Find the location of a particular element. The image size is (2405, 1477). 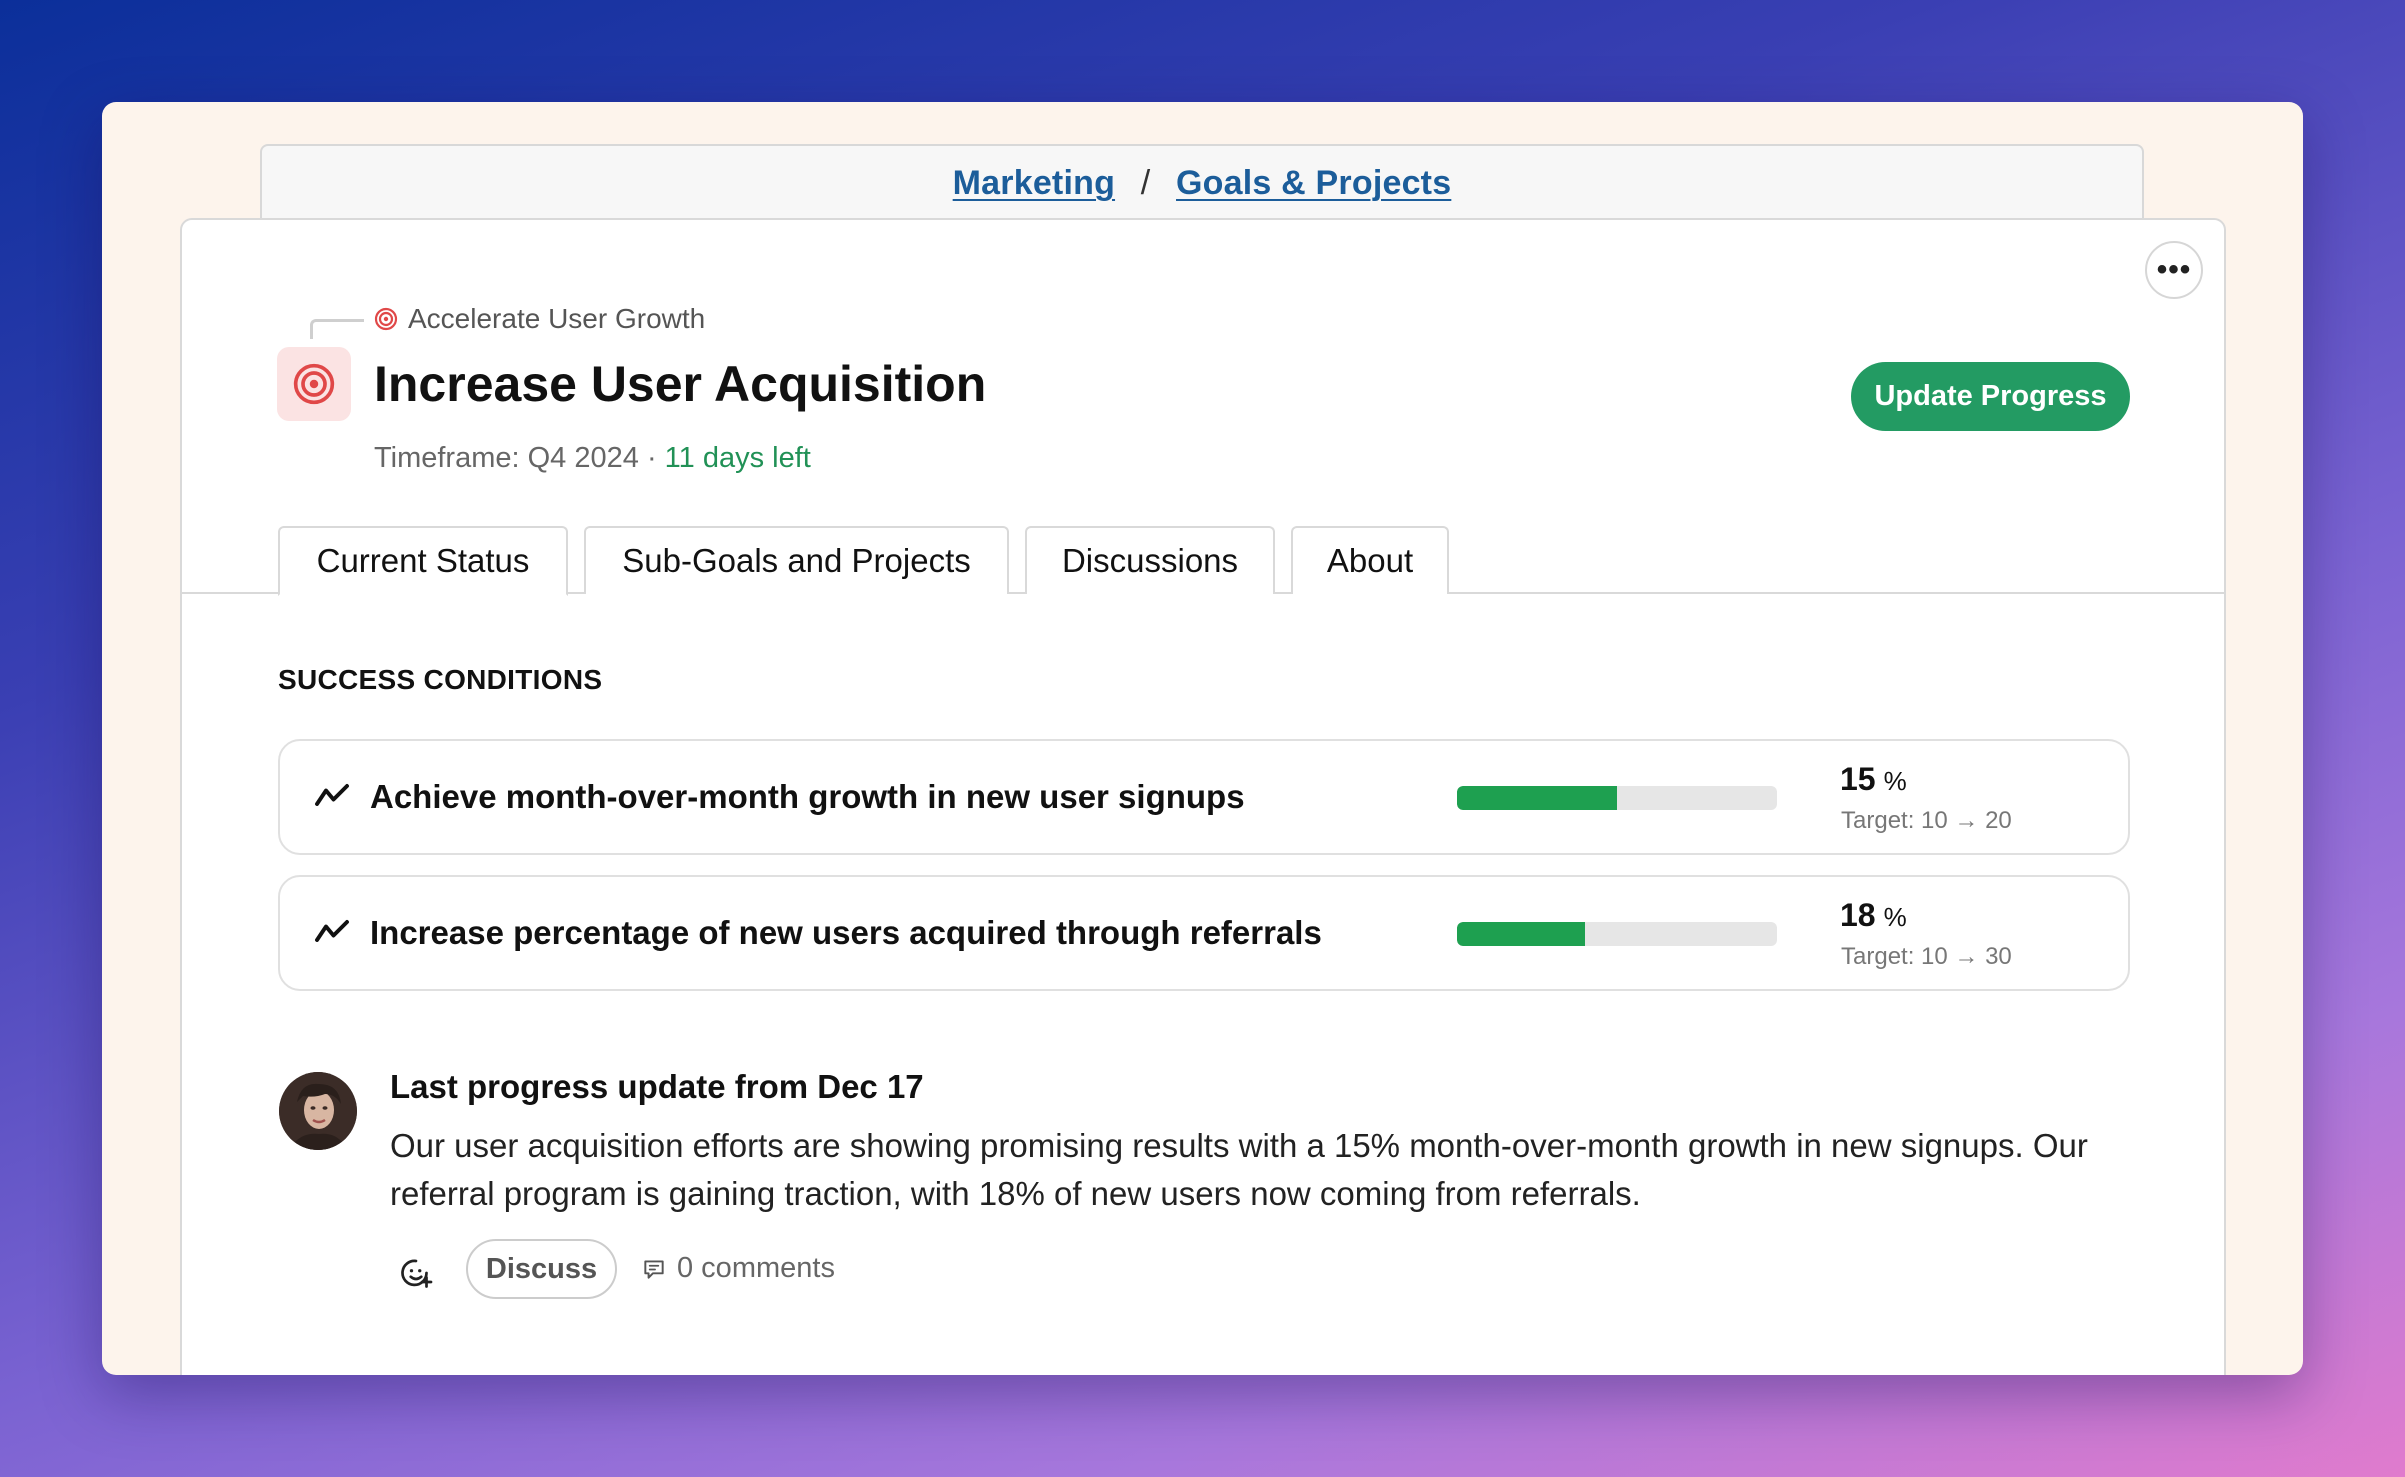

tab-discussions: Discussions is located at coordinates (1150, 560).